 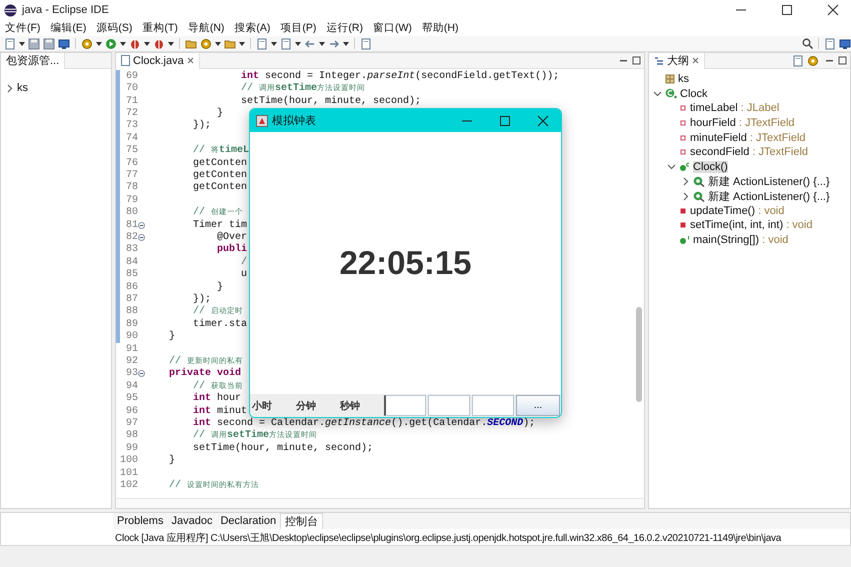 I want to click on constructor-icon, so click(x=684, y=167).